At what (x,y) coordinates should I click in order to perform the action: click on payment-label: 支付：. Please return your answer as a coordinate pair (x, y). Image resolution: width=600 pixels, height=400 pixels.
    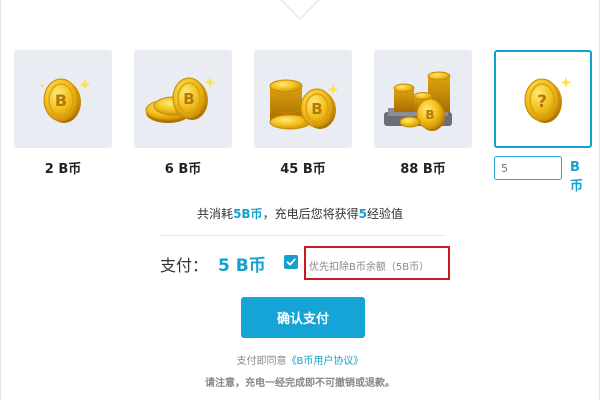
    Looking at the image, I should click on (184, 265).